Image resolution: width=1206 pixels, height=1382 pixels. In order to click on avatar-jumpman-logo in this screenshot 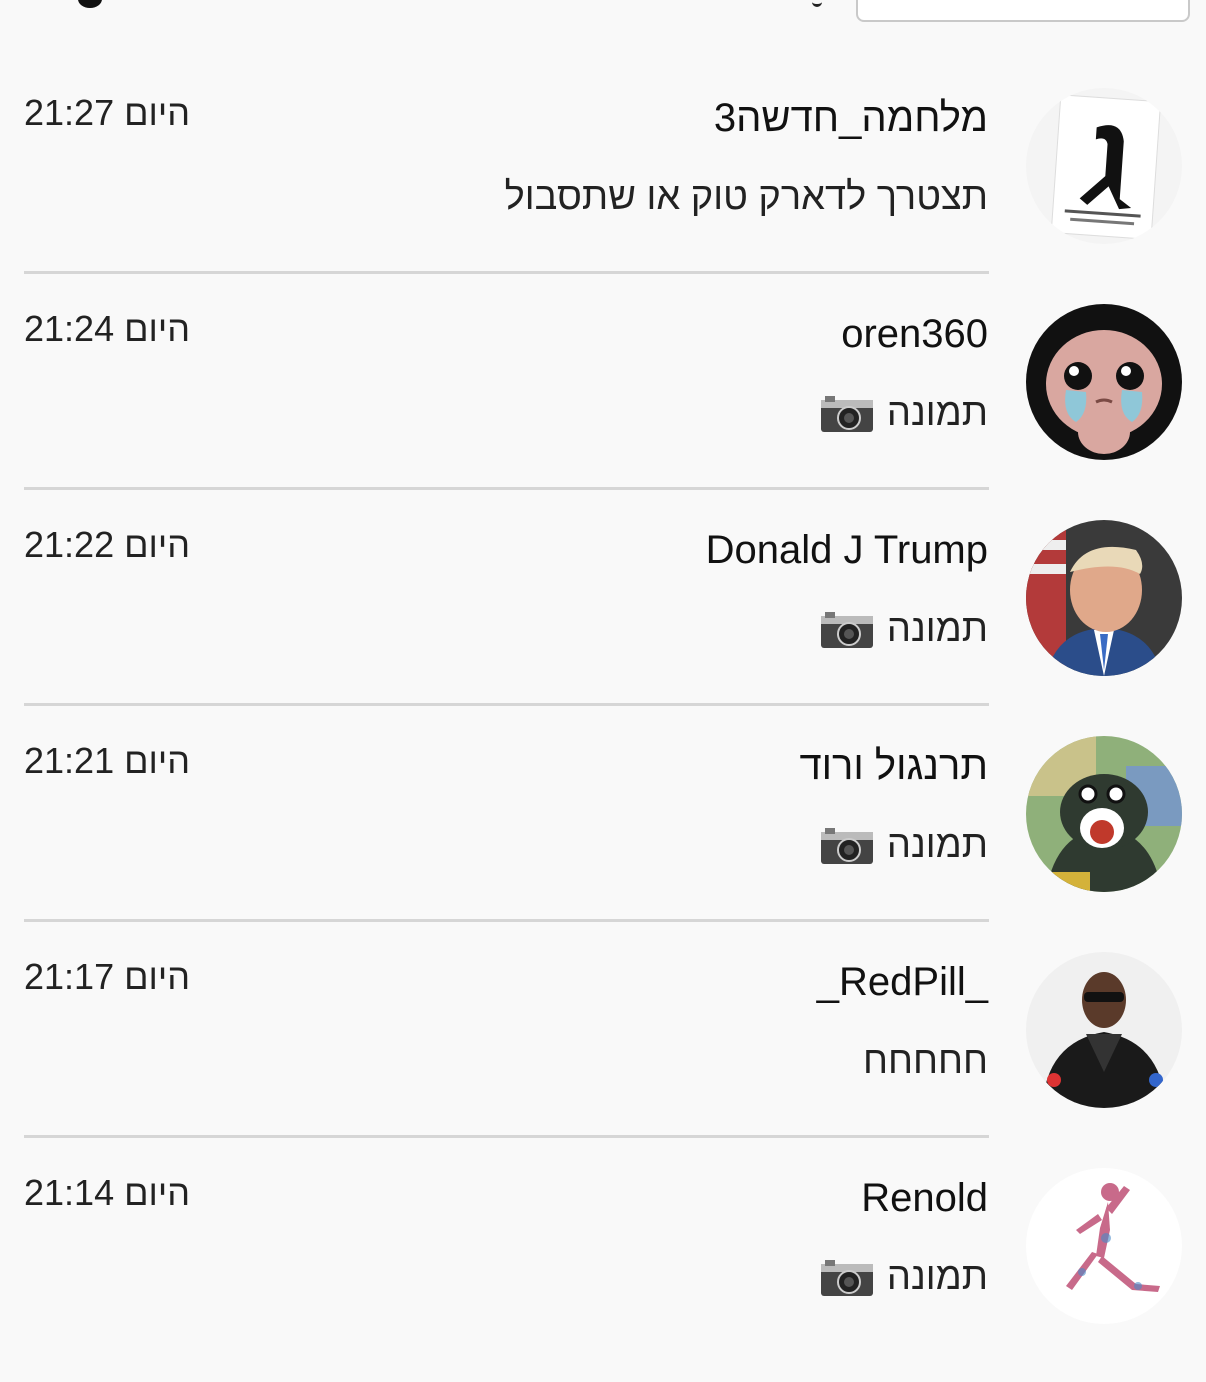, I will do `click(1104, 1246)`.